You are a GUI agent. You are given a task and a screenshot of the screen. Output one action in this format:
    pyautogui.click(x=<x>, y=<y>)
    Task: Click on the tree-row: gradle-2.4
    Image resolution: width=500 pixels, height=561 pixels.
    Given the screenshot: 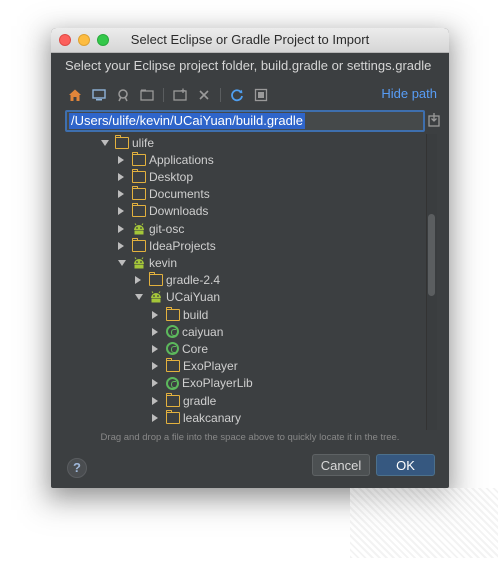 What is the action you would take?
    pyautogui.click(x=177, y=280)
    